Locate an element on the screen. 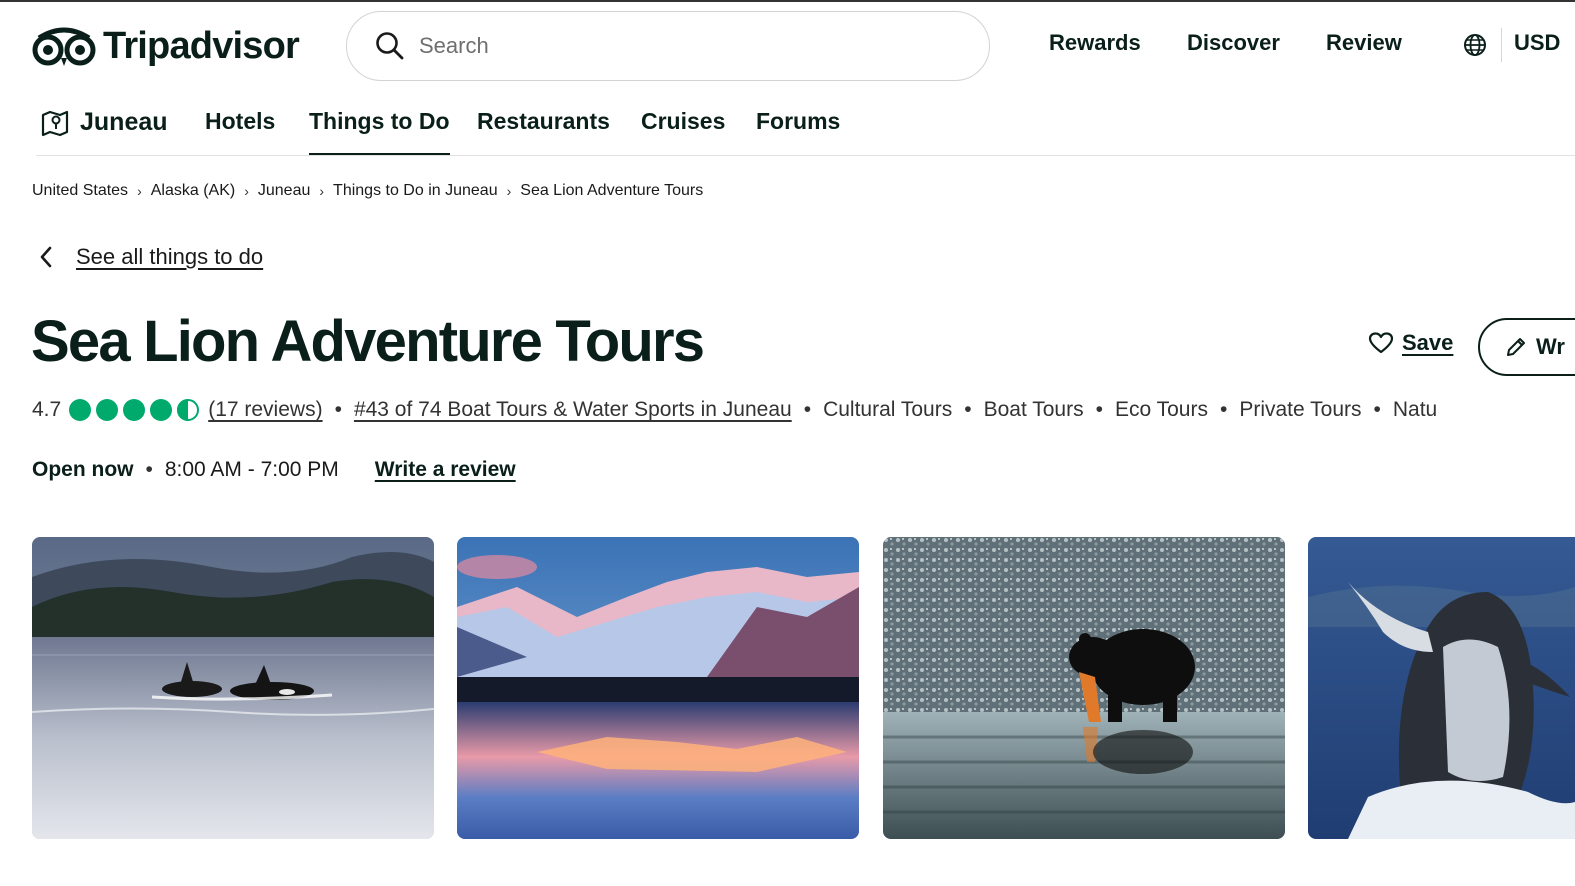 This screenshot has height=886, width=1575. chevron-left-icon is located at coordinates (46, 257).